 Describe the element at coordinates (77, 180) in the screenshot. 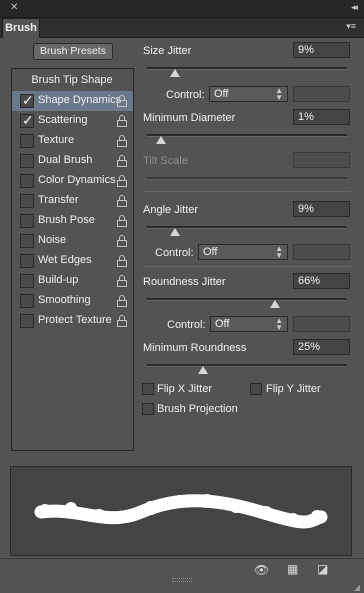

I see `option-label: Color Dynamics` at that location.